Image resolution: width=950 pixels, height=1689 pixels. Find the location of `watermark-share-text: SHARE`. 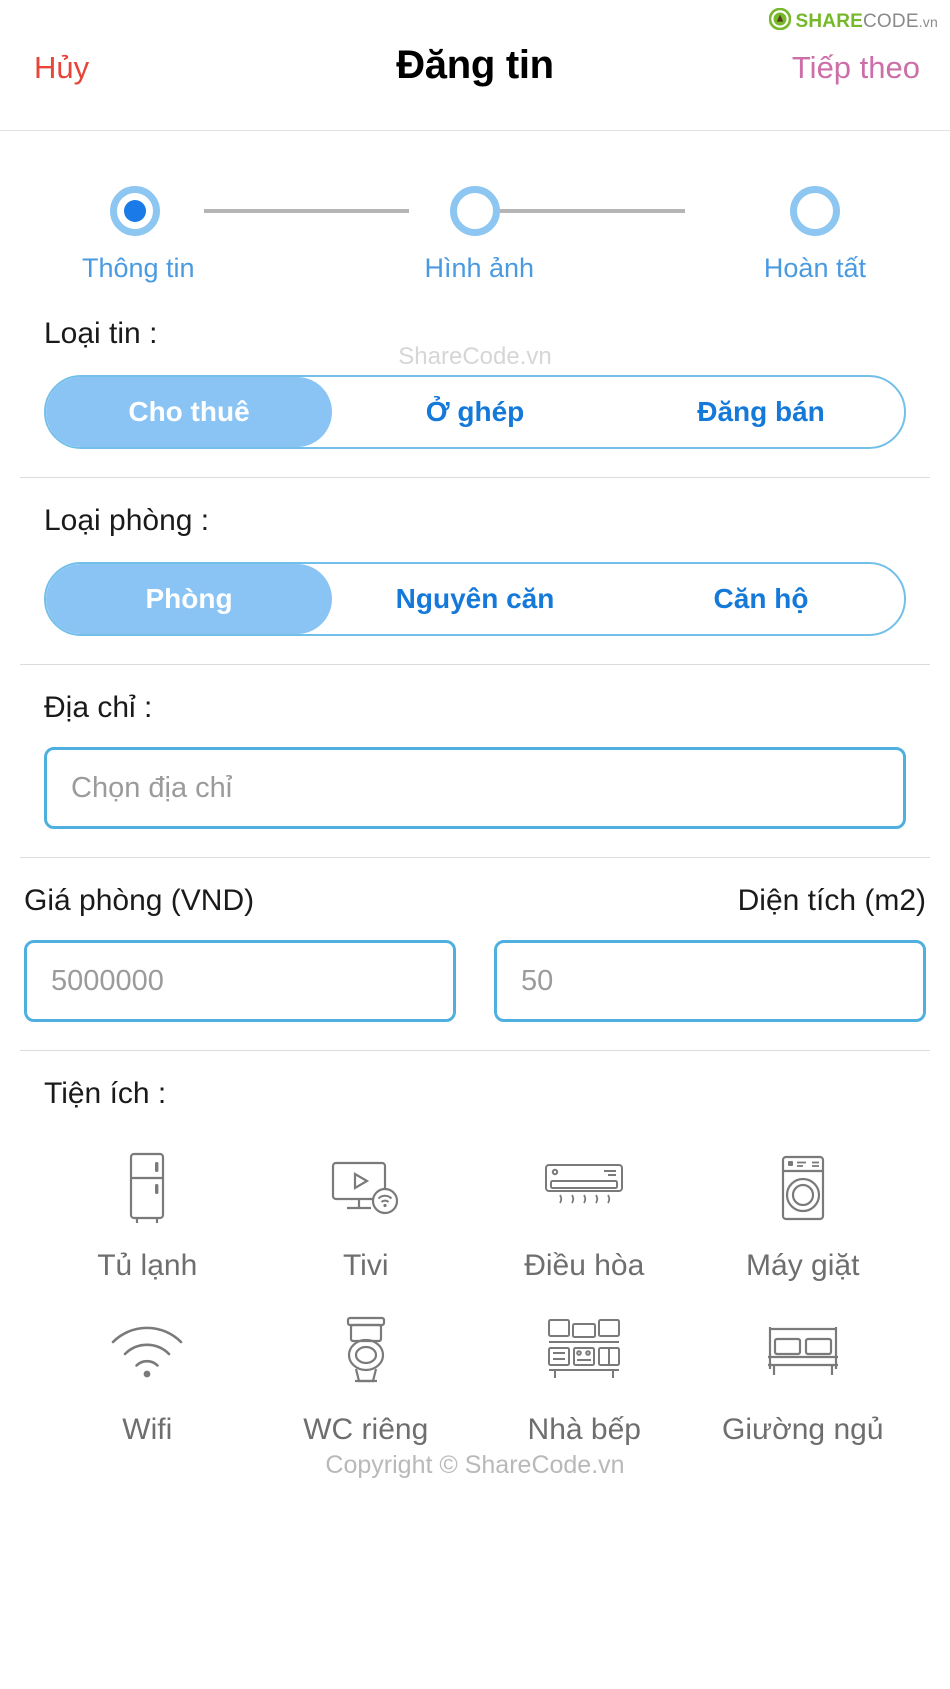

watermark-share-text: SHARE is located at coordinates (829, 21).